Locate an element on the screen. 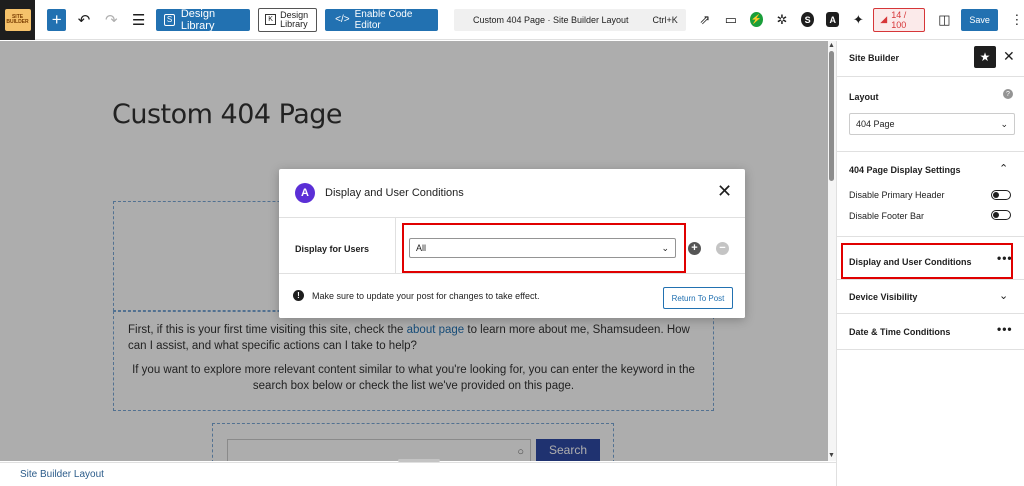  help-icon: ? is located at coordinates (1008, 94).